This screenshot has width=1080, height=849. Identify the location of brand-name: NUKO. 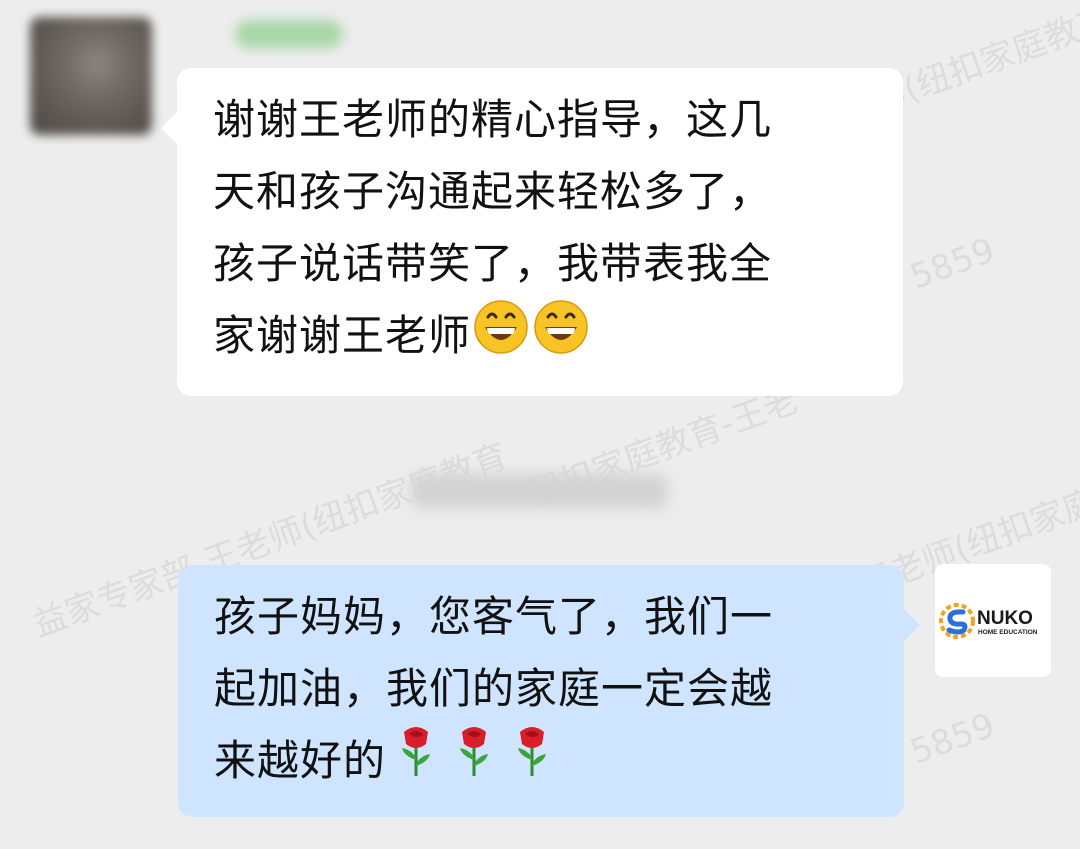
(1005, 618).